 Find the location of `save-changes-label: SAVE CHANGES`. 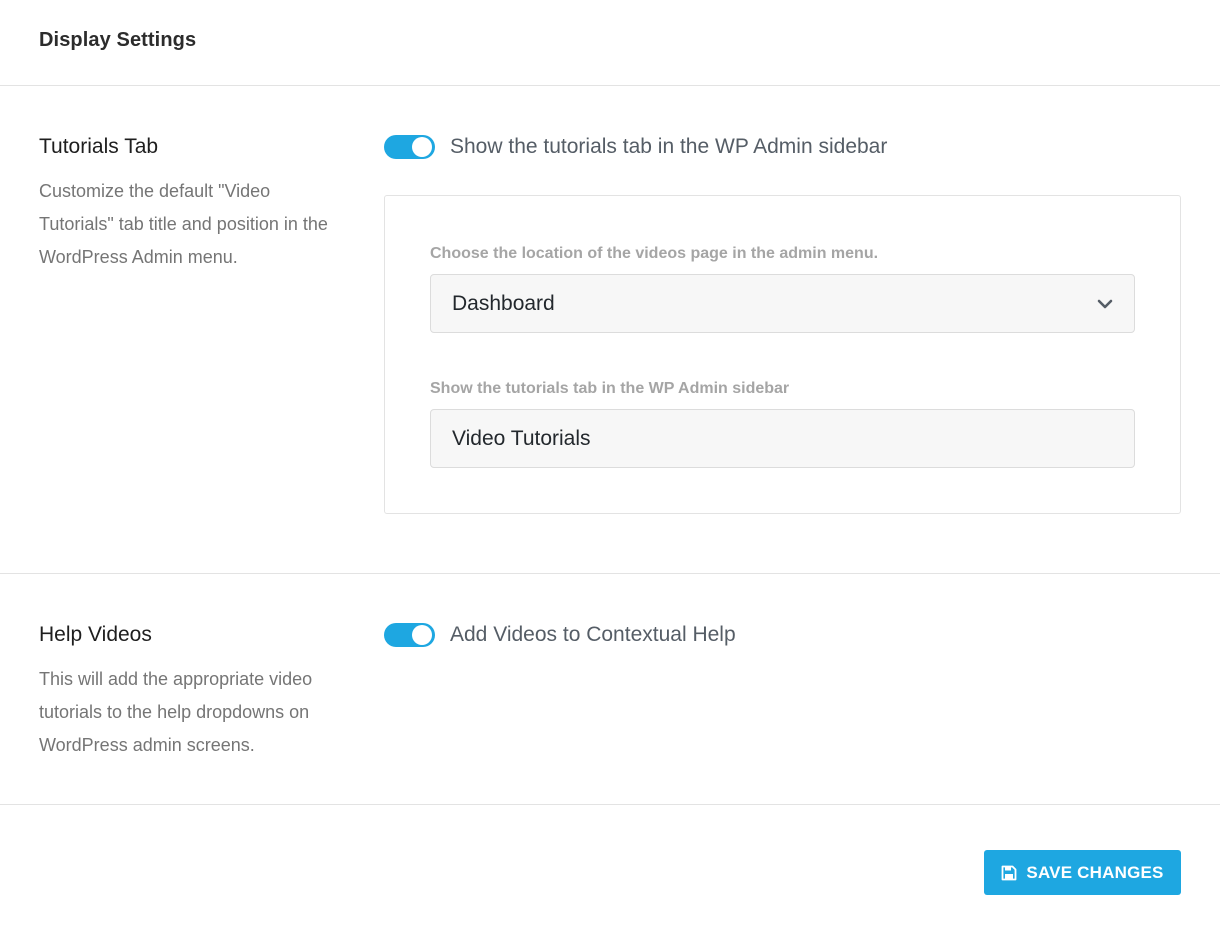

save-changes-label: SAVE CHANGES is located at coordinates (1095, 872).